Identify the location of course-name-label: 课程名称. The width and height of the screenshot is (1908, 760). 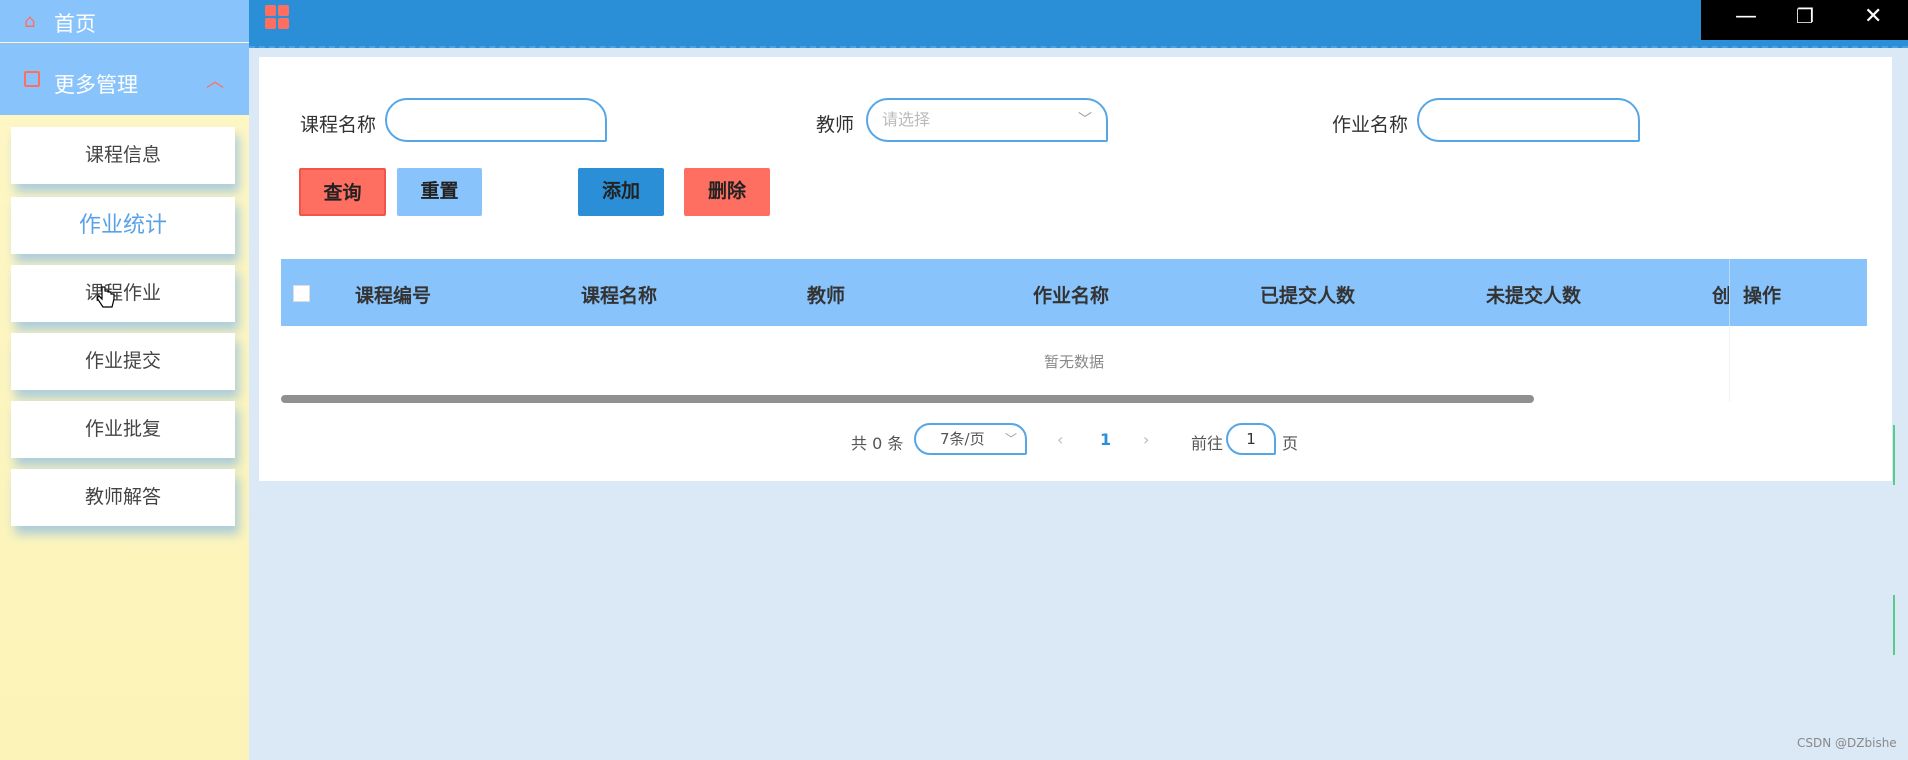
(338, 125).